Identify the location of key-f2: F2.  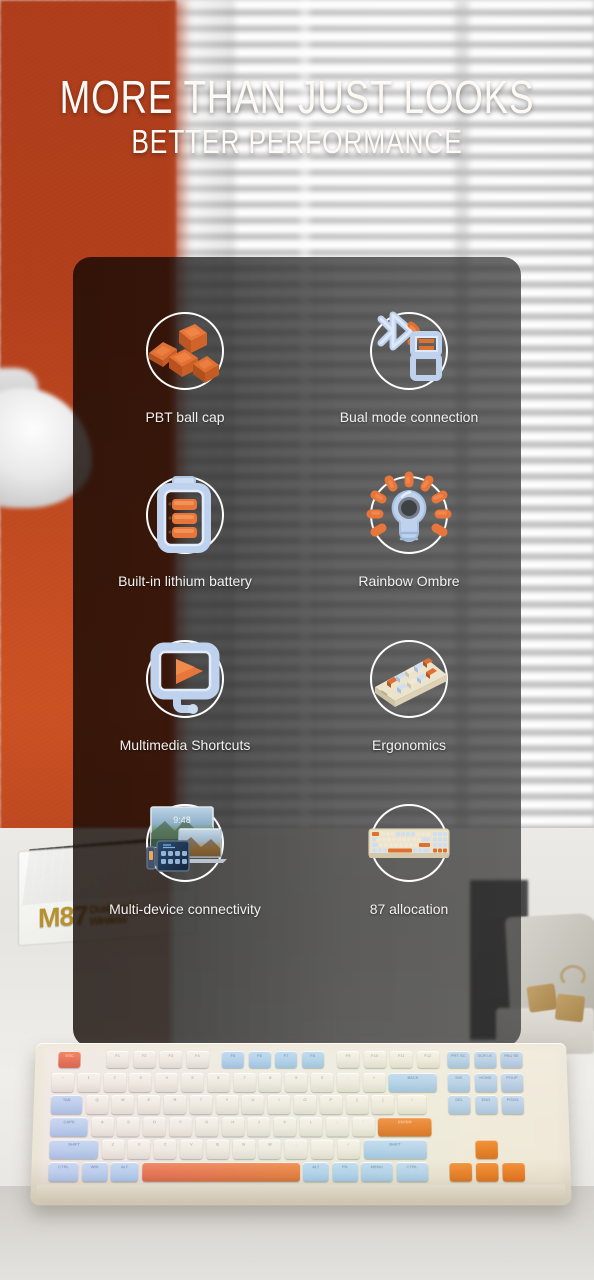
(144, 1059).